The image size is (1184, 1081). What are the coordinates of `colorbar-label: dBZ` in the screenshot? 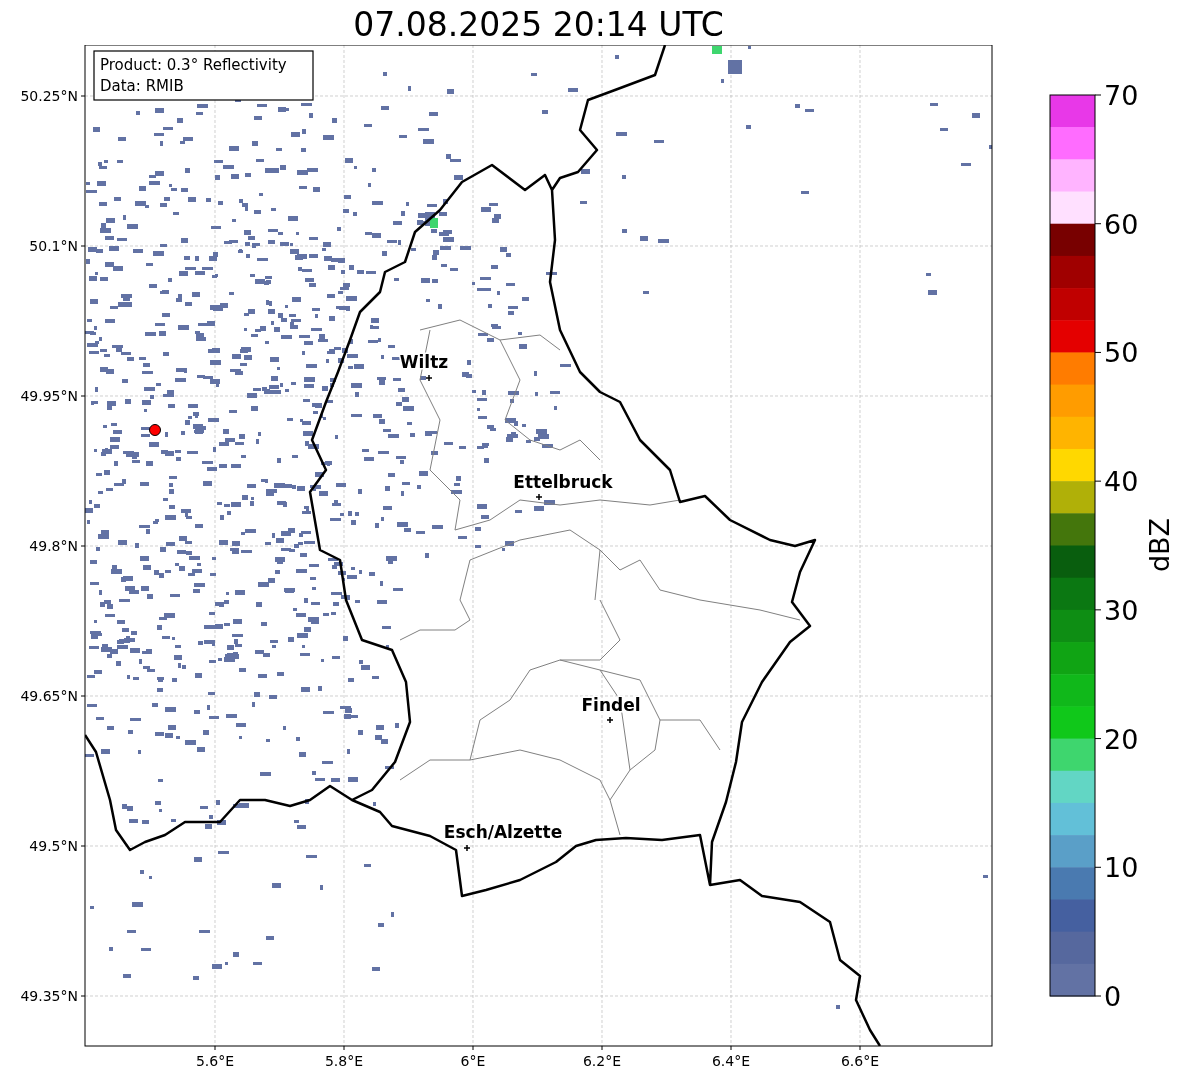 It's located at (1159, 545).